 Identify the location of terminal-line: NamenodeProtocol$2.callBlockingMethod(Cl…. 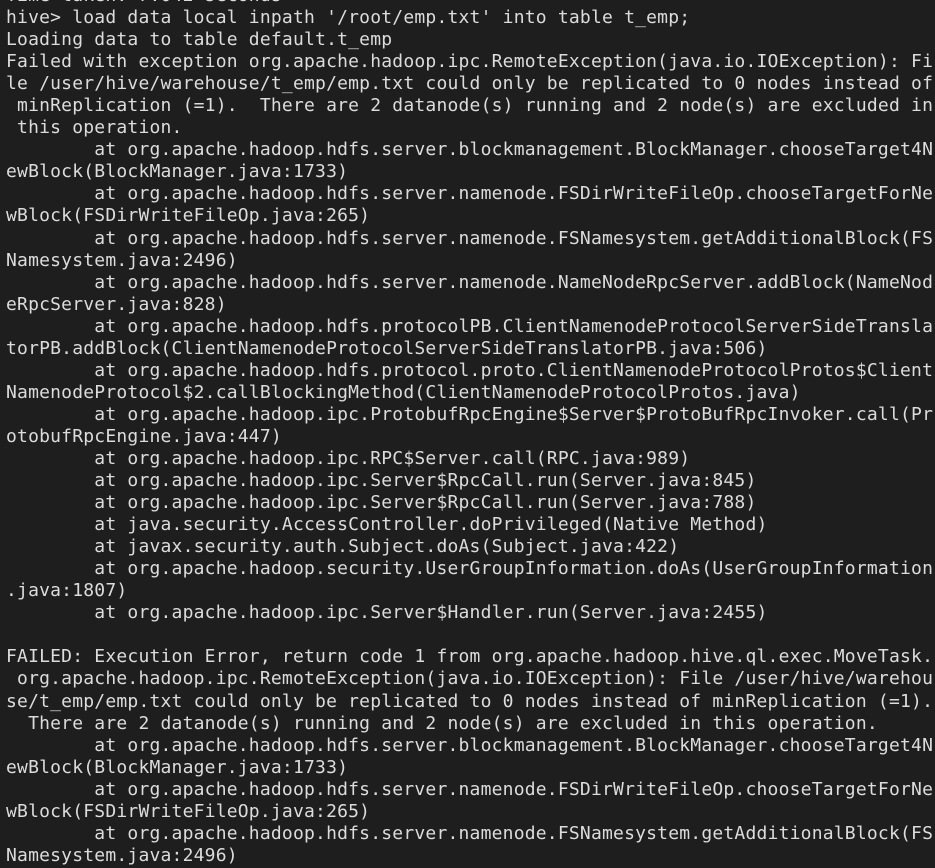
(403, 392).